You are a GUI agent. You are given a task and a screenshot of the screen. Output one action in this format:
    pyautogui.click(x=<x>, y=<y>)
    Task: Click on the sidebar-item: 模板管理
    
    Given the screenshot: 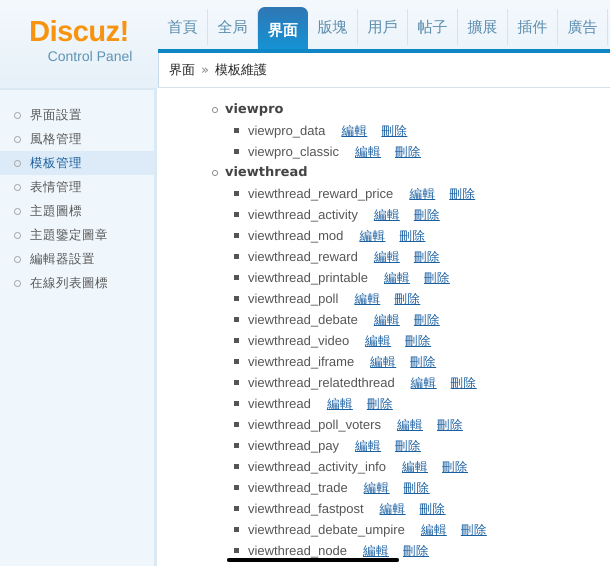 What is the action you would take?
    pyautogui.click(x=77, y=163)
    